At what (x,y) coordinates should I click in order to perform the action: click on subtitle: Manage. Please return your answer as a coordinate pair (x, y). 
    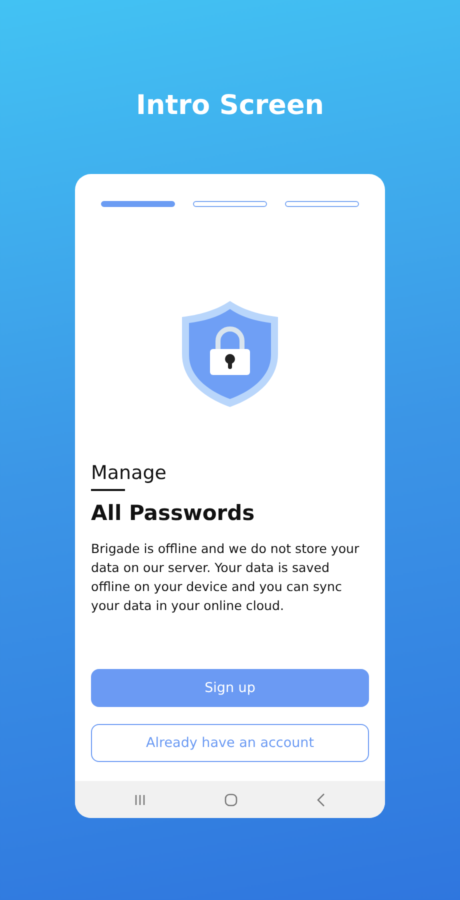
    Looking at the image, I should click on (129, 473).